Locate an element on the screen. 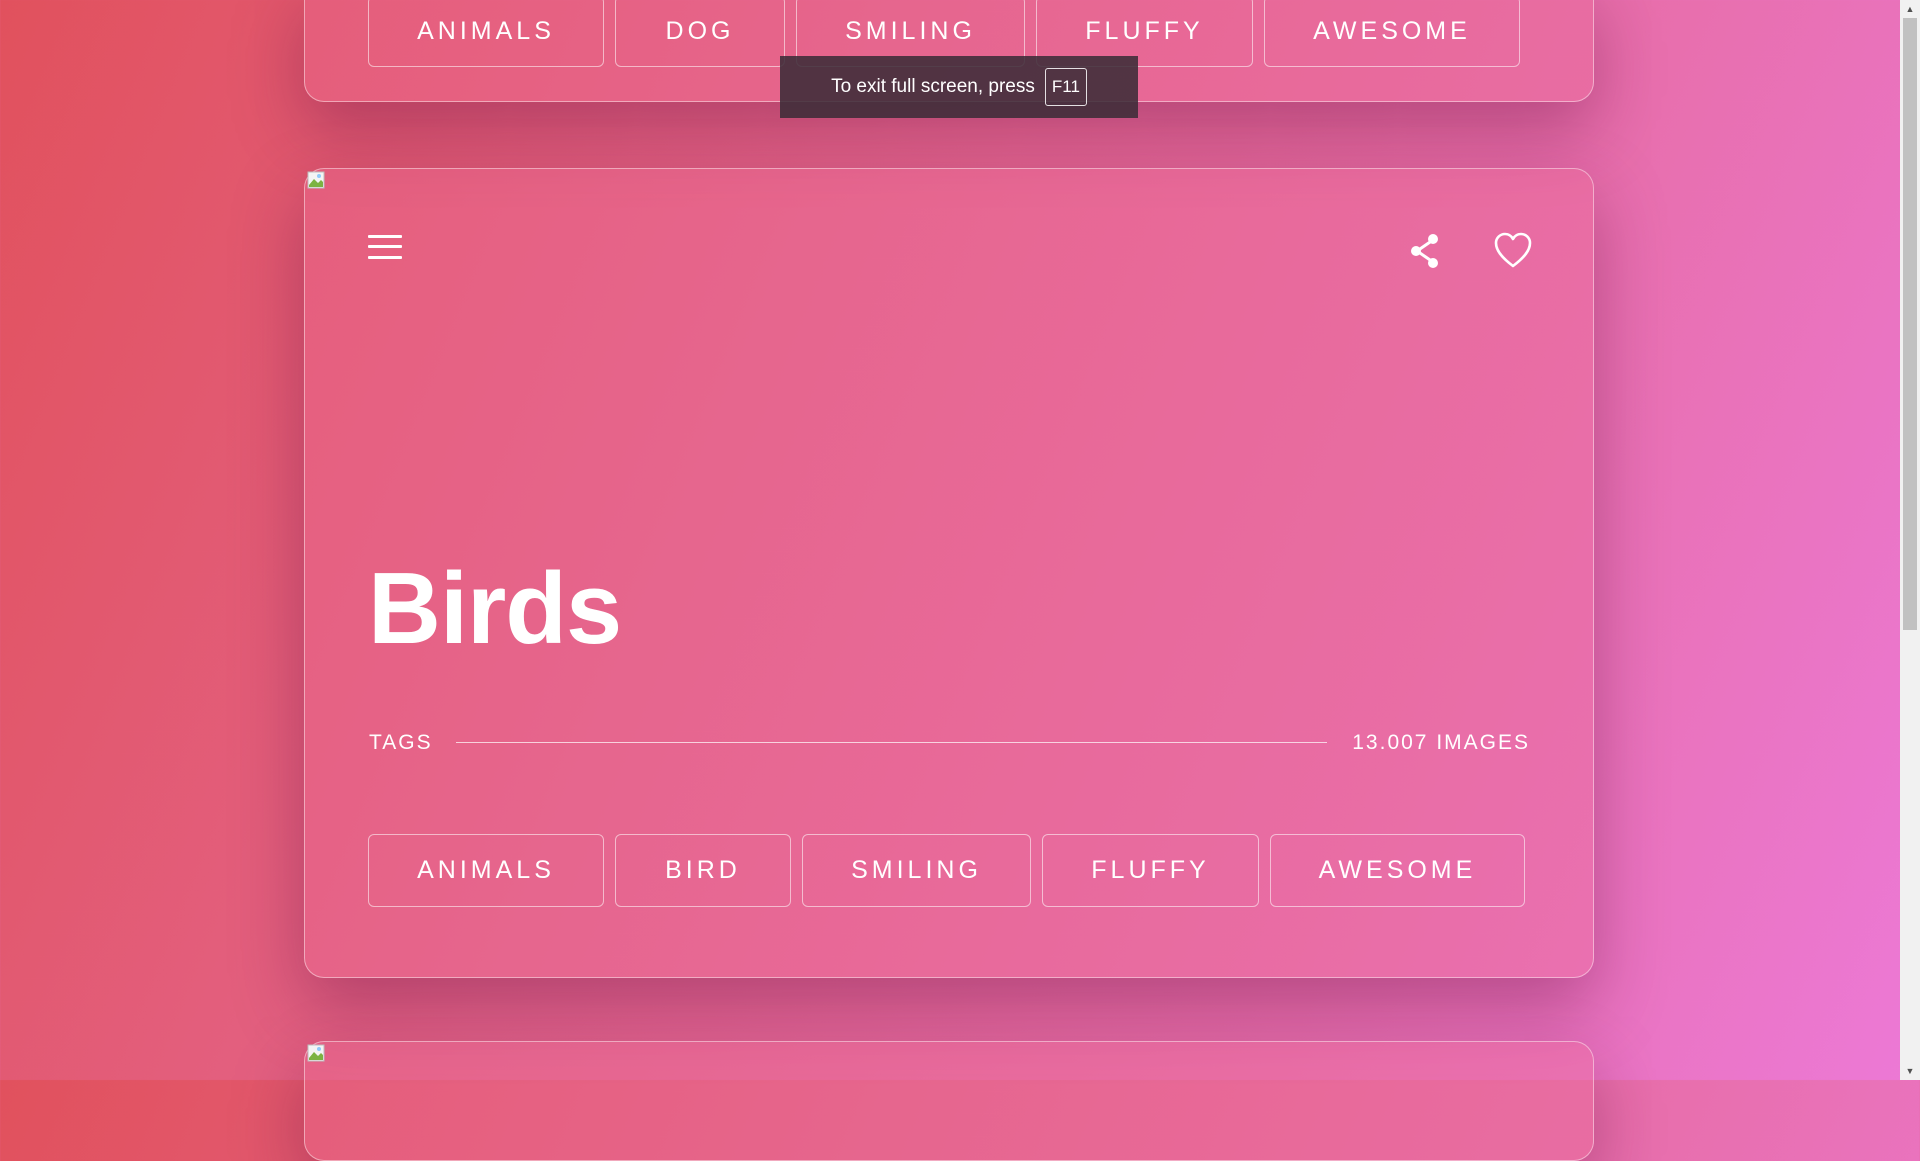 This screenshot has height=1161, width=1920. tag-smiling: SMILING is located at coordinates (916, 870).